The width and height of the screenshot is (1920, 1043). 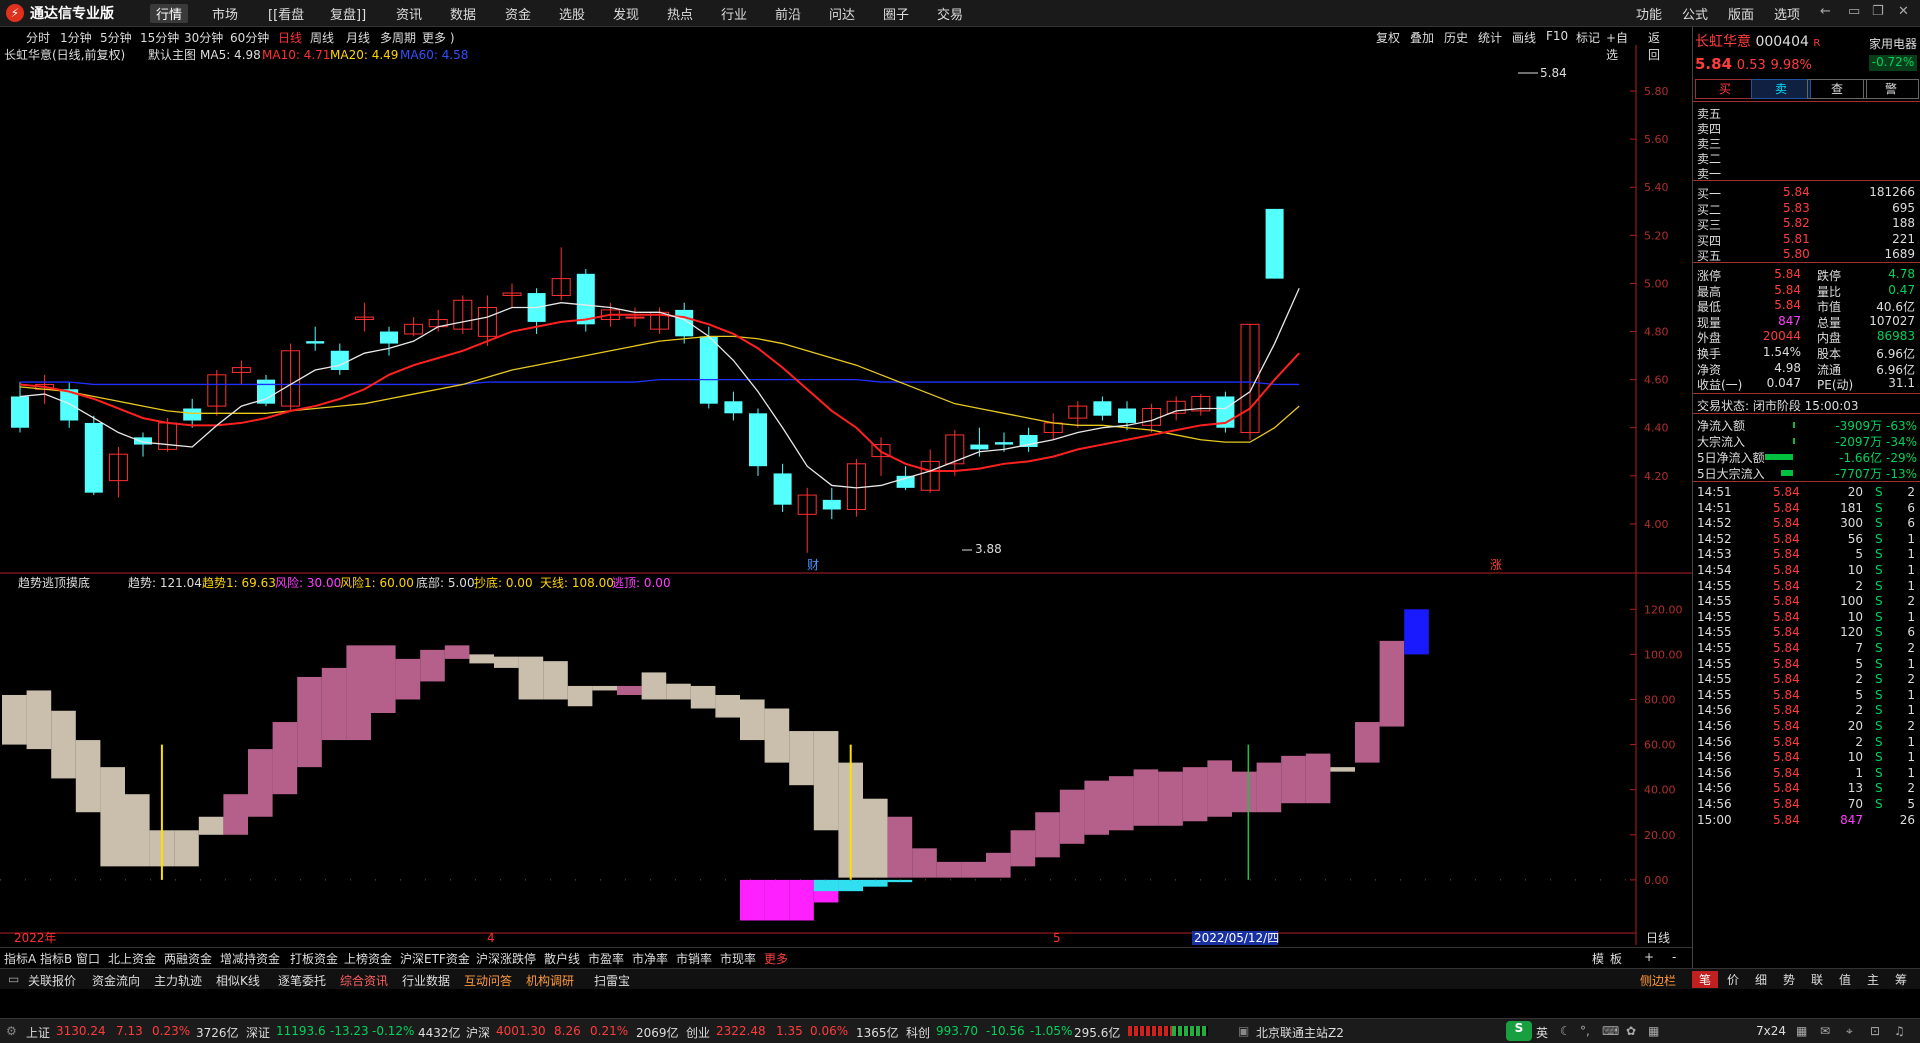 What do you see at coordinates (435, 958) in the screenshot?
I see `tab1-8: 沪深ETF资金` at bounding box center [435, 958].